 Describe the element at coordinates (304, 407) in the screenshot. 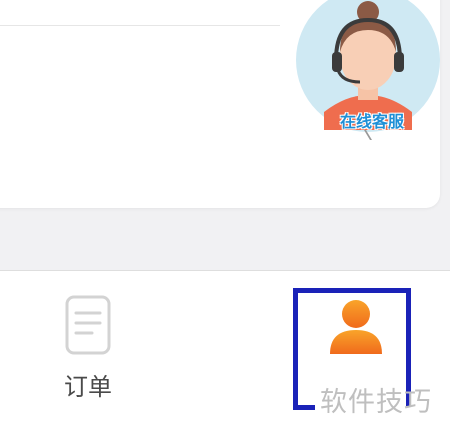

I see `highlight-frame-bottom` at that location.